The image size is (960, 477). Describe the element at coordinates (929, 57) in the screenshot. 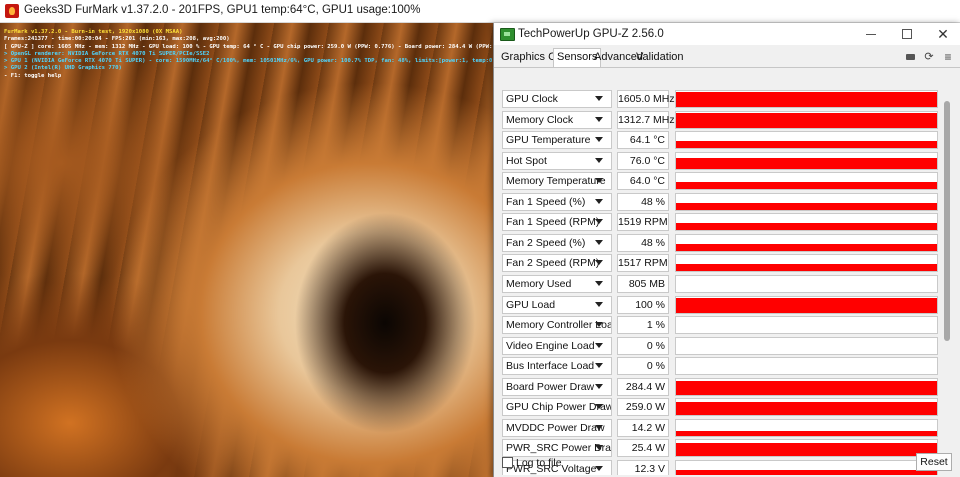

I see `refresh-icon: ⟳` at that location.